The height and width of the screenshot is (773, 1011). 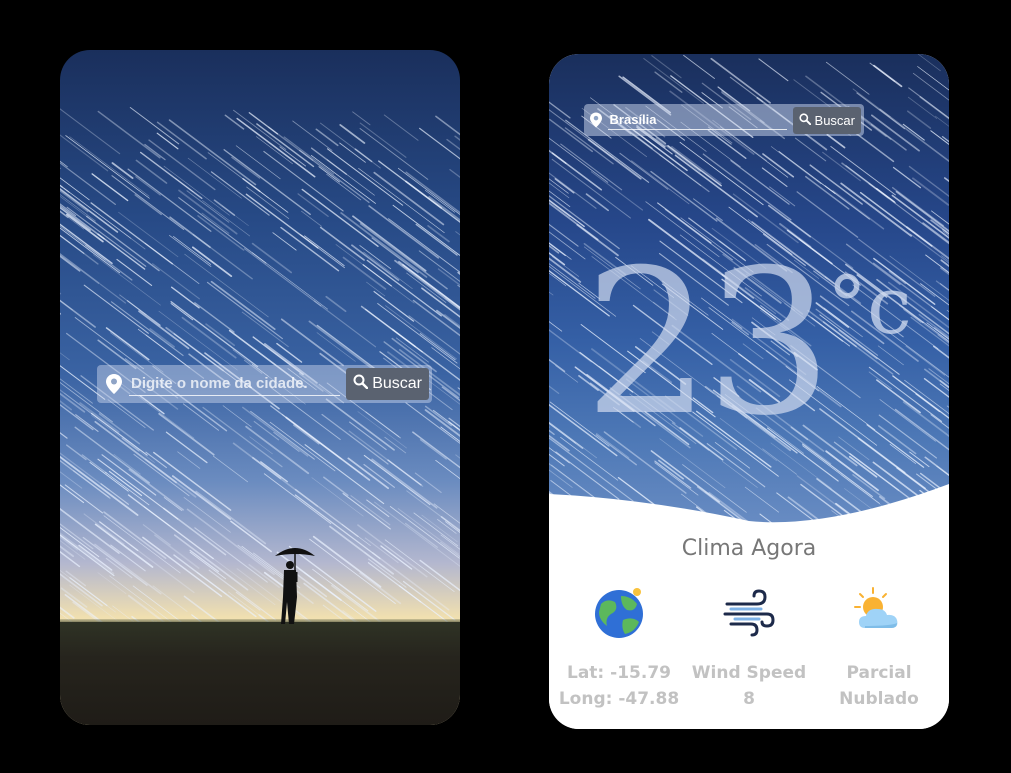 I want to click on temperature-unit: °c, so click(x=869, y=305).